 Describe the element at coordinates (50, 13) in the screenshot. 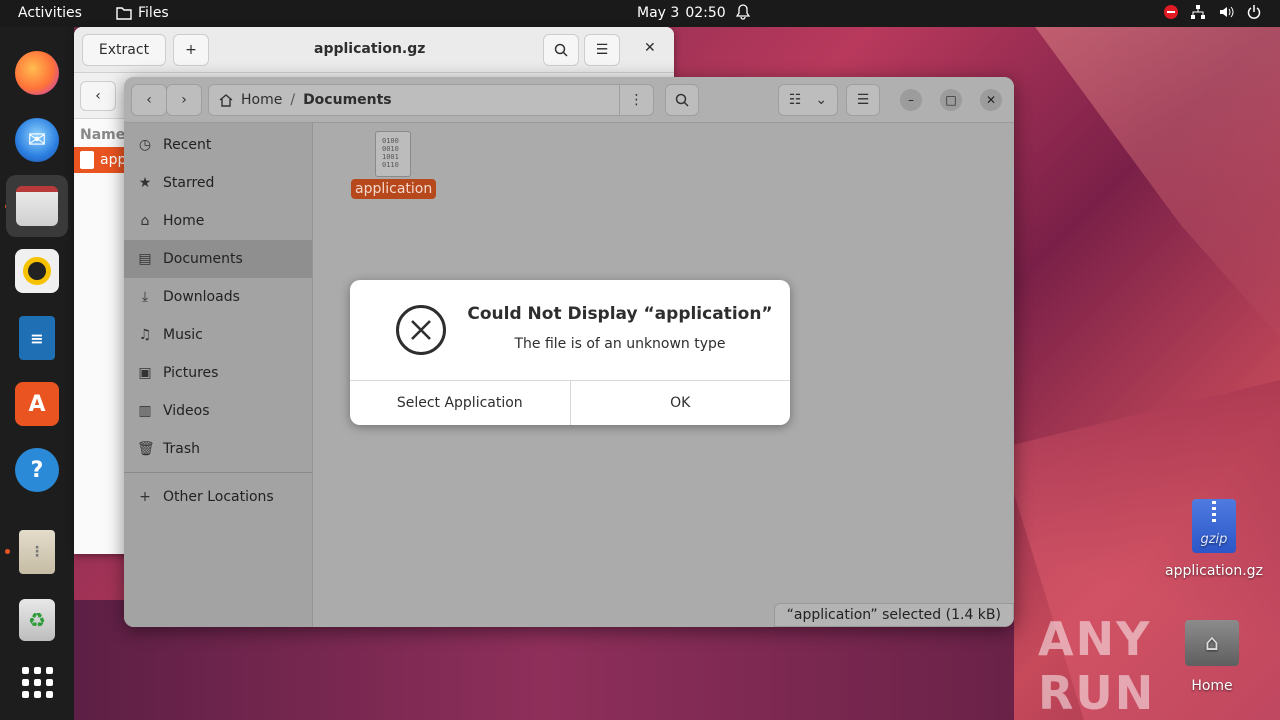

I see `activities-button: Activities` at that location.